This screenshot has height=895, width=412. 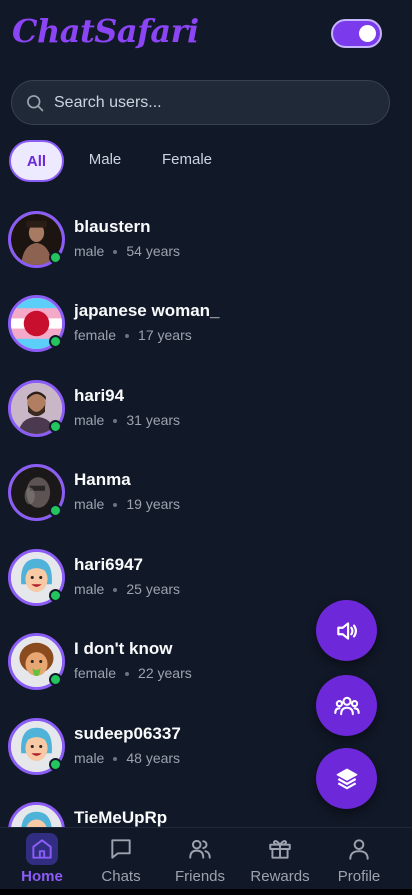 I want to click on gift-icon, so click(x=280, y=849).